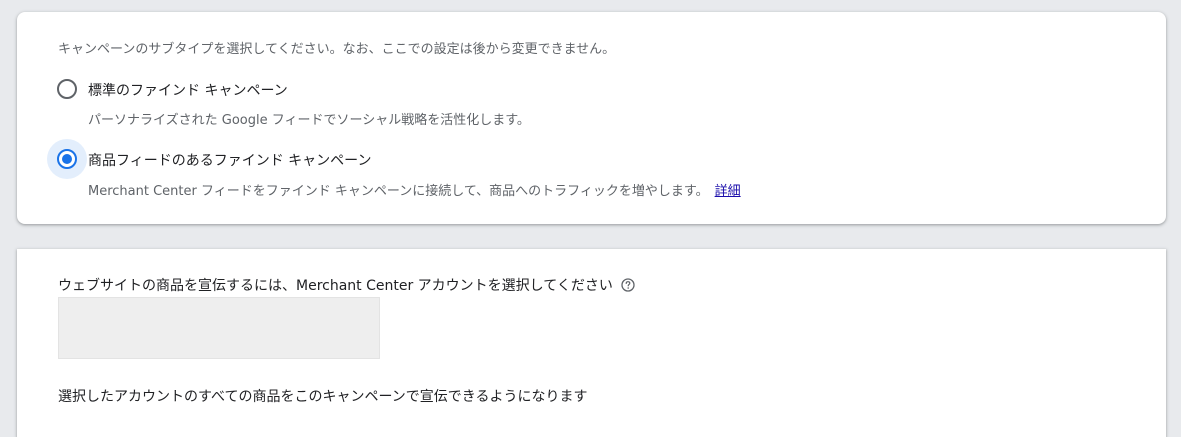 This screenshot has width=1181, height=437. Describe the element at coordinates (67, 159) in the screenshot. I see `radio-product-feed` at that location.